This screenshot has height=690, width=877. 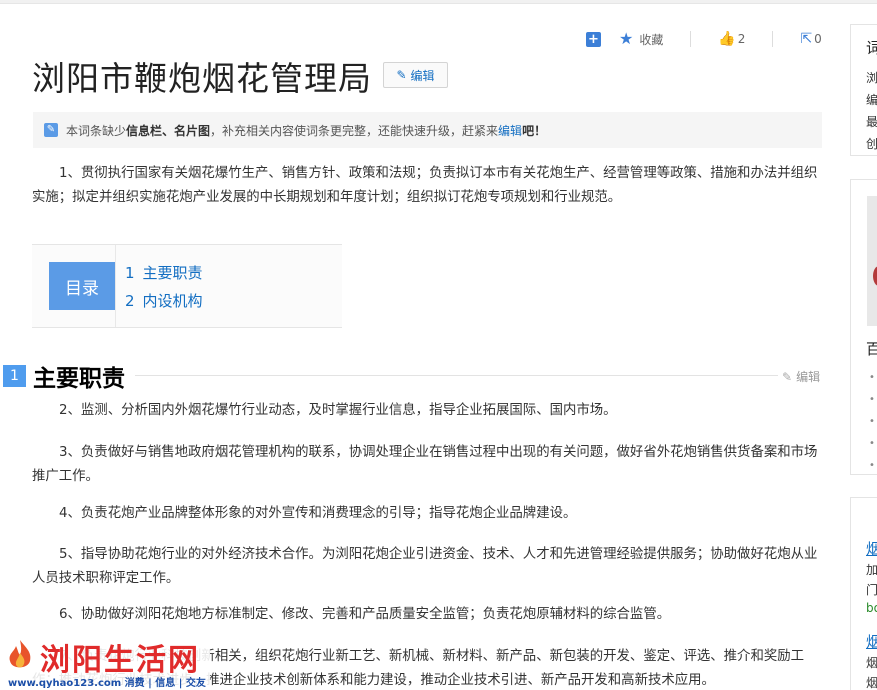 What do you see at coordinates (422, 75) in the screenshot?
I see `edit-entry-label: 编辑` at bounding box center [422, 75].